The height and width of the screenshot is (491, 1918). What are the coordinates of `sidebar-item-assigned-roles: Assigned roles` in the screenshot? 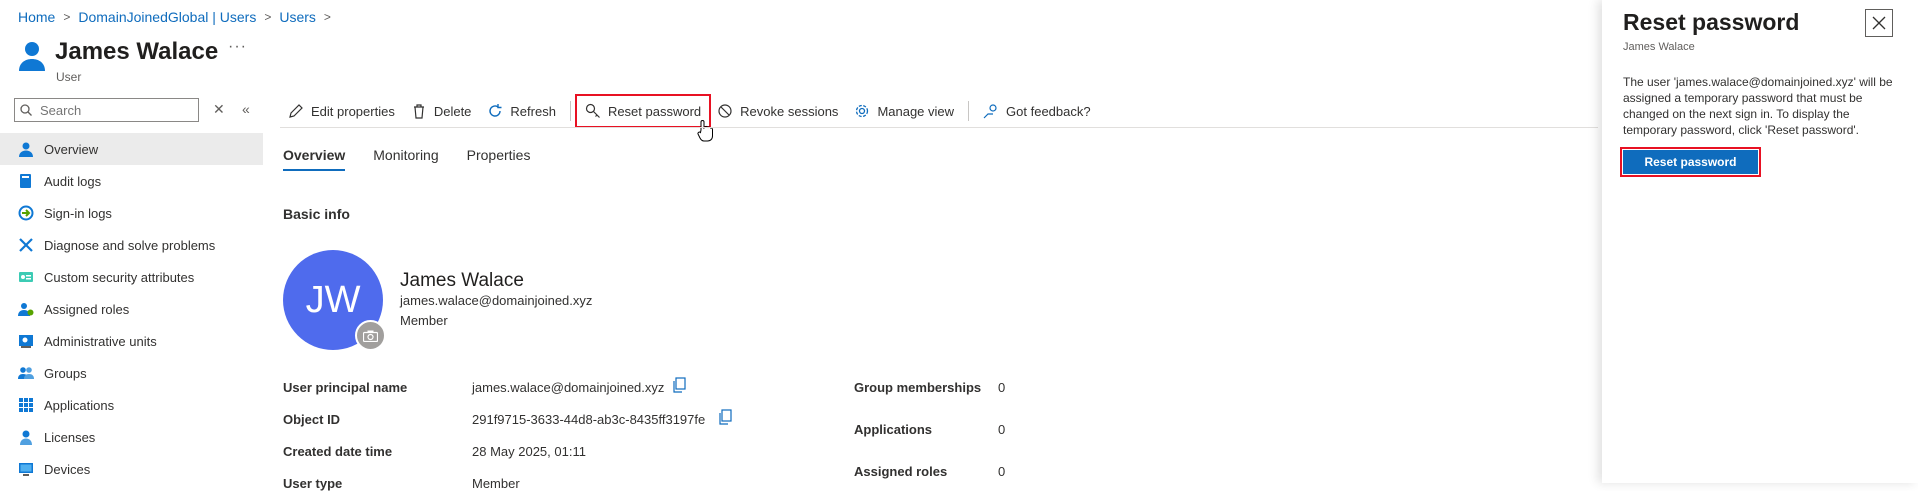 It's located at (131, 309).